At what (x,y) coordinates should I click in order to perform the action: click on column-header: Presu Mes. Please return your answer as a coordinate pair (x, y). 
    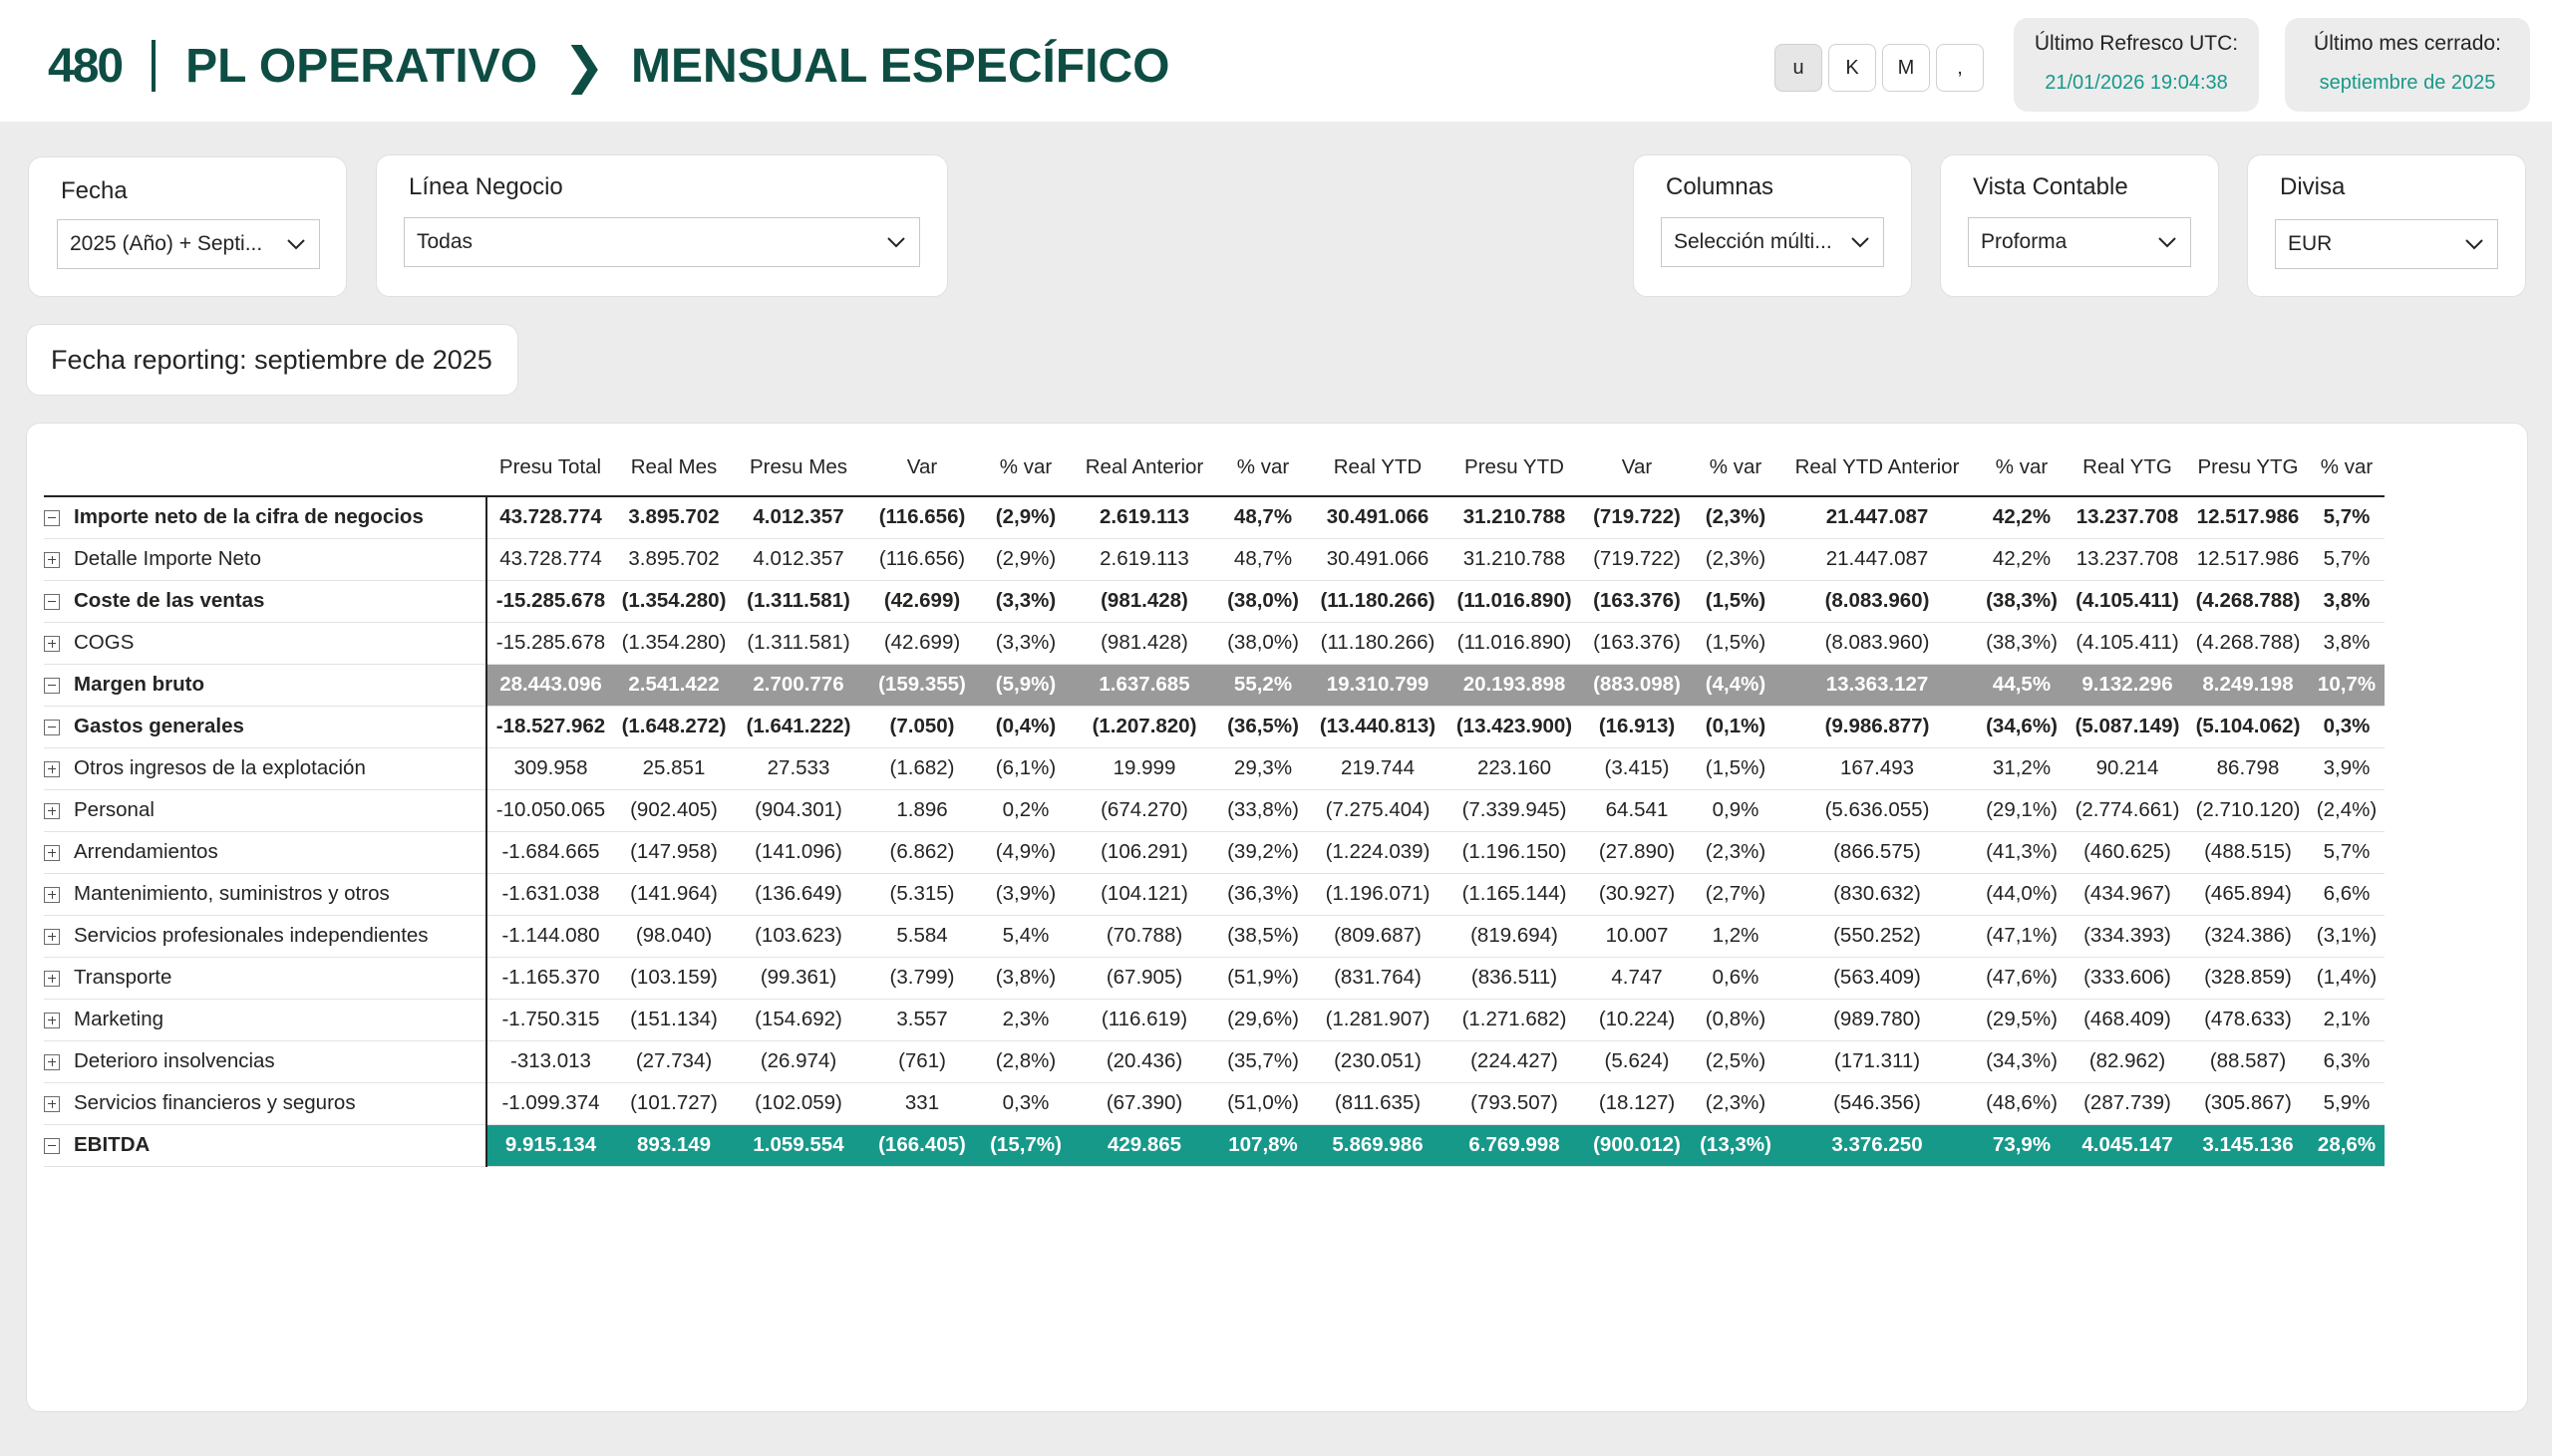
    Looking at the image, I should click on (798, 467).